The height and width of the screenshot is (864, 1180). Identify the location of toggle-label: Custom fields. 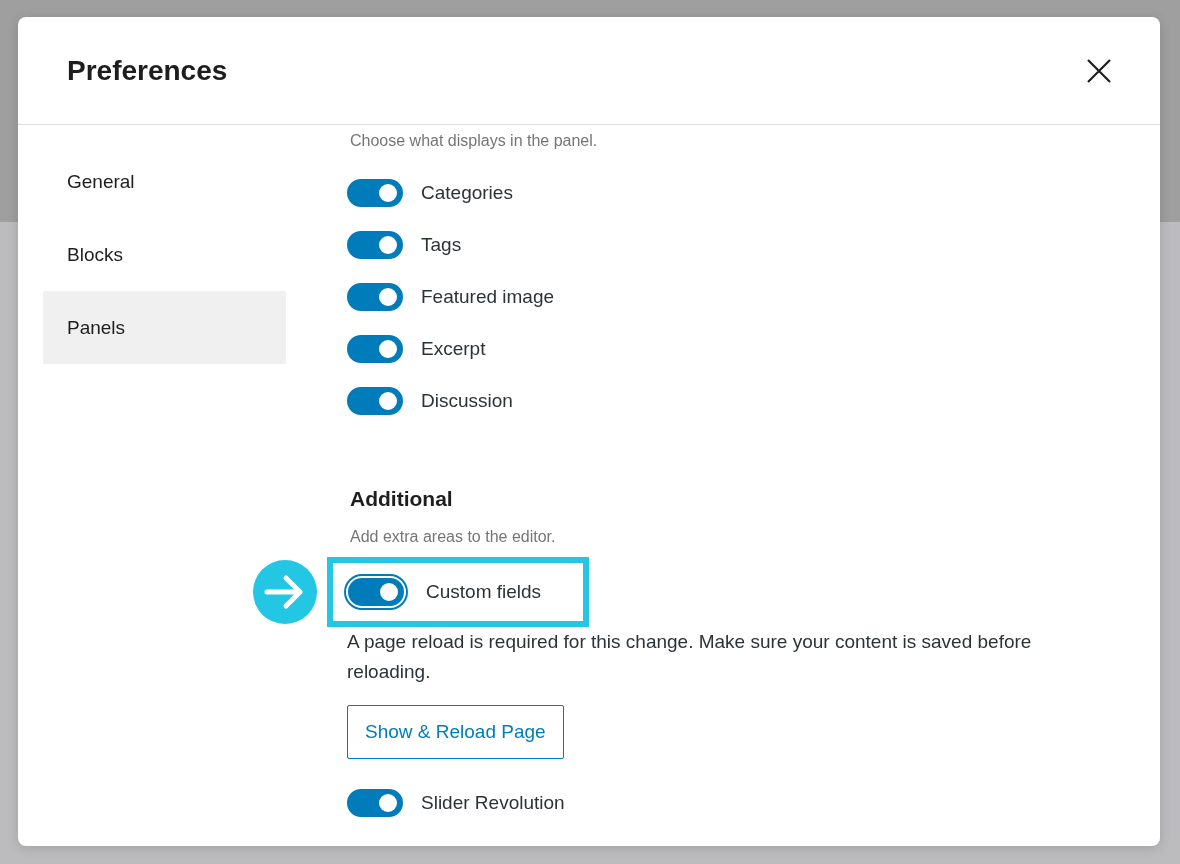
(484, 592).